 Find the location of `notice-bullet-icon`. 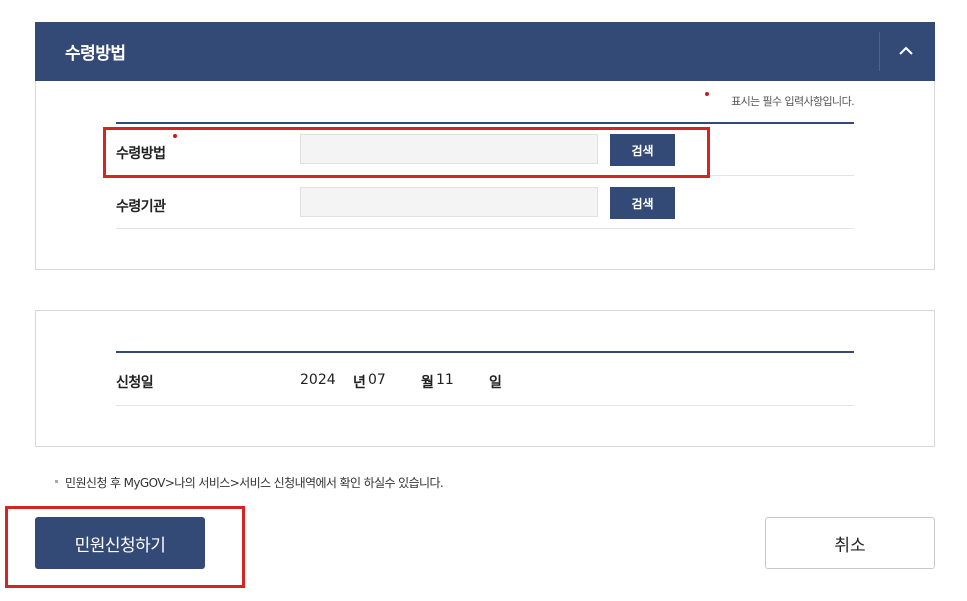

notice-bullet-icon is located at coordinates (56, 481).